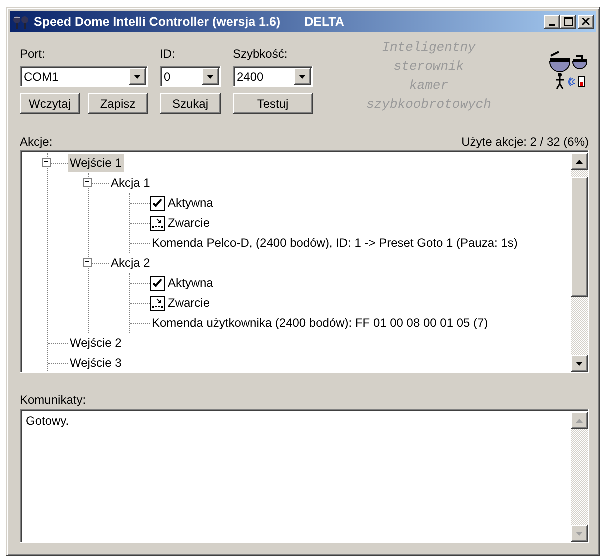 The height and width of the screenshot is (559, 606). Describe the element at coordinates (525, 142) in the screenshot. I see `used-actions-counter: Użyte akcje: 2 / 32 (6%)` at that location.